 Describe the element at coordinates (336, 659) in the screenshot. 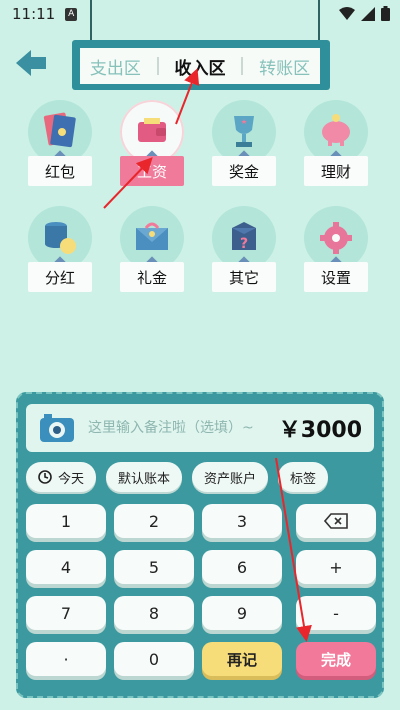

I see `done-button: 完成` at that location.